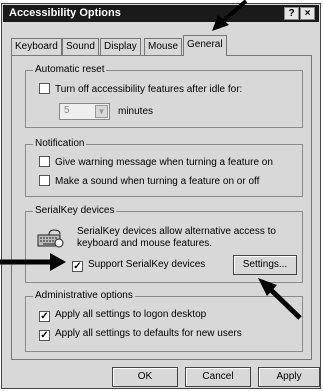 This screenshot has width=323, height=391. What do you see at coordinates (280, 299) in the screenshot?
I see `arrow-to-settings-button-icon` at bounding box center [280, 299].